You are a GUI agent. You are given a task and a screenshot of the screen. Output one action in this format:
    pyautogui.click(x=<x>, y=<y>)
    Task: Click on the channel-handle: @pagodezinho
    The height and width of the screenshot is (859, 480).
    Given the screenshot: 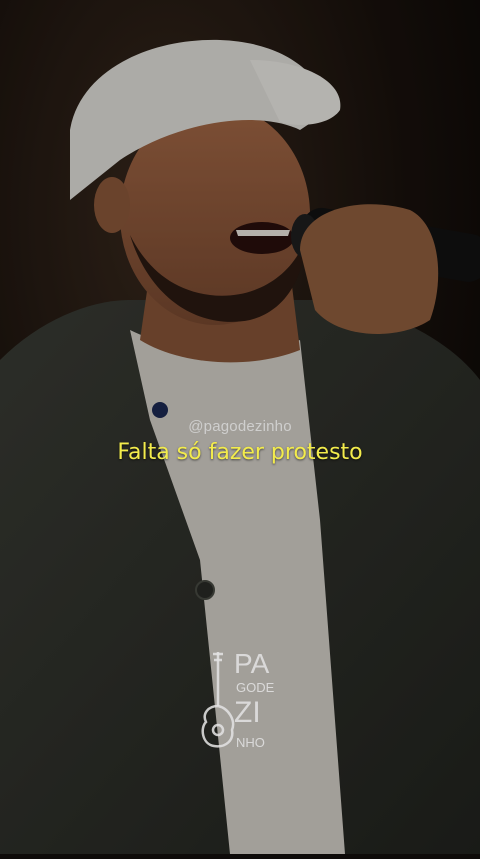 What is the action you would take?
    pyautogui.click(x=240, y=426)
    